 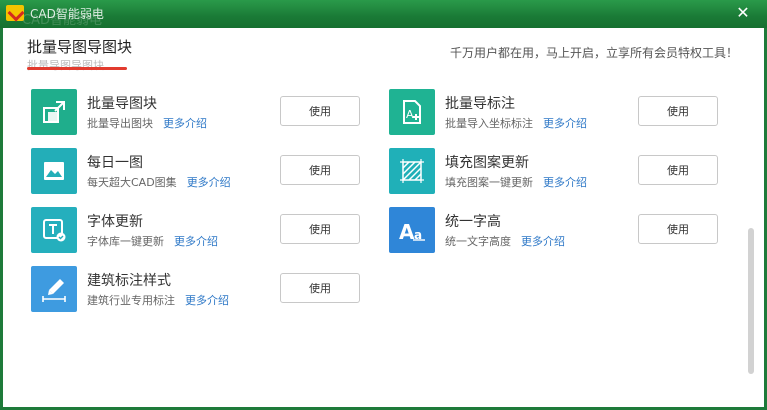 What do you see at coordinates (559, 113) in the screenshot?
I see `feature-card-export-dimension: A 批量导标注 批量导入坐标标注 更多介绍 使用` at bounding box center [559, 113].